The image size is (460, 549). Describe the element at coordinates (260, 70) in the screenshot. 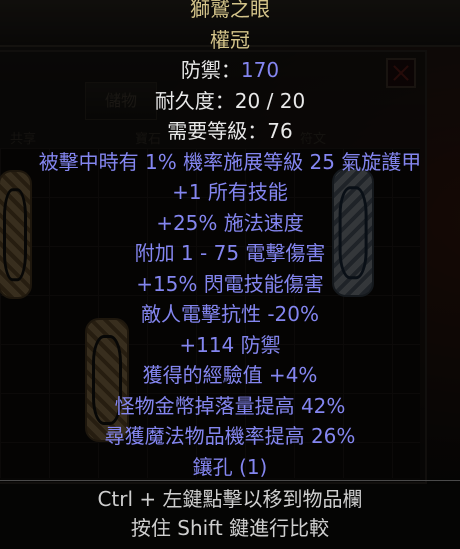

I see `defense-value: 170` at that location.